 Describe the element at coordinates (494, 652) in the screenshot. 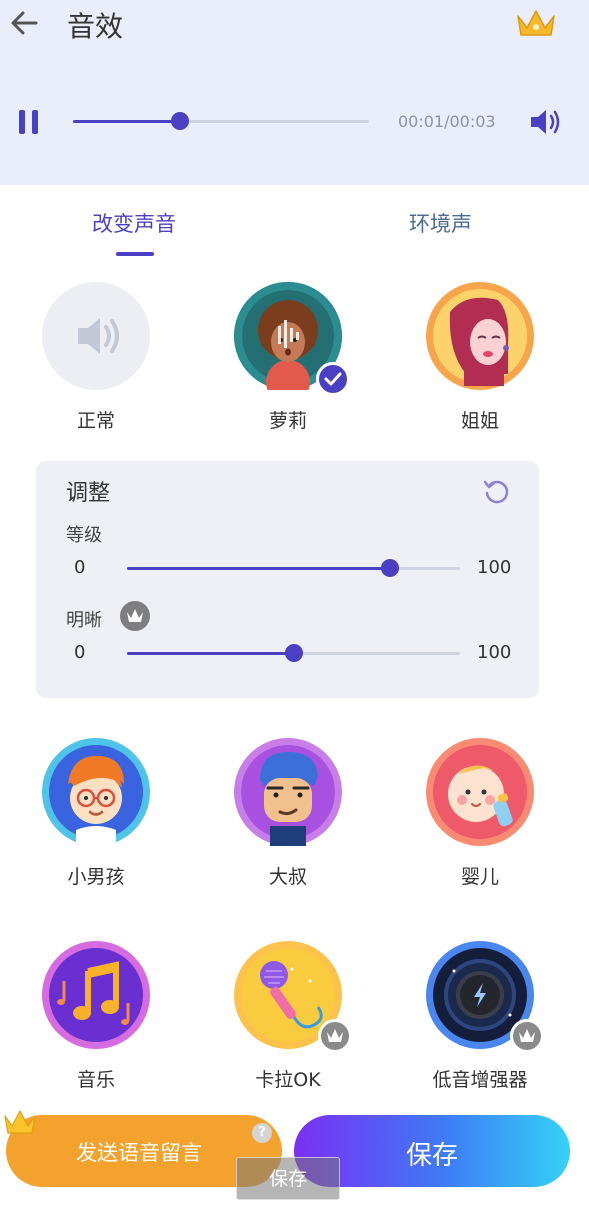

I see `clarity-max: 100` at that location.